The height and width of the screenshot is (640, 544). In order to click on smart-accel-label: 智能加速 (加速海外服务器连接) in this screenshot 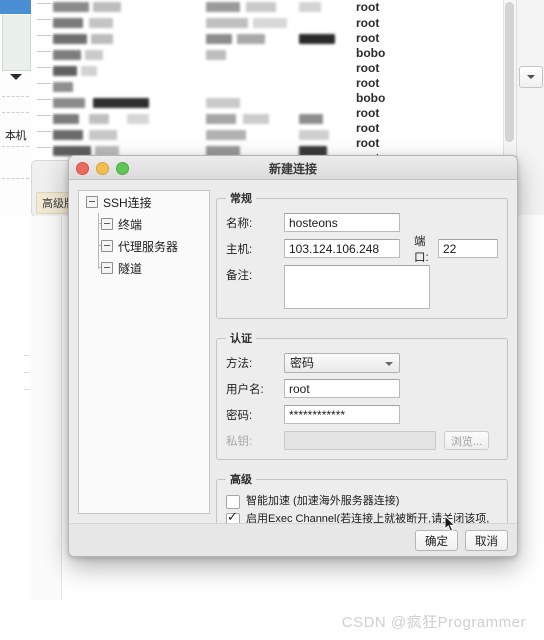, I will do `click(323, 501)`.